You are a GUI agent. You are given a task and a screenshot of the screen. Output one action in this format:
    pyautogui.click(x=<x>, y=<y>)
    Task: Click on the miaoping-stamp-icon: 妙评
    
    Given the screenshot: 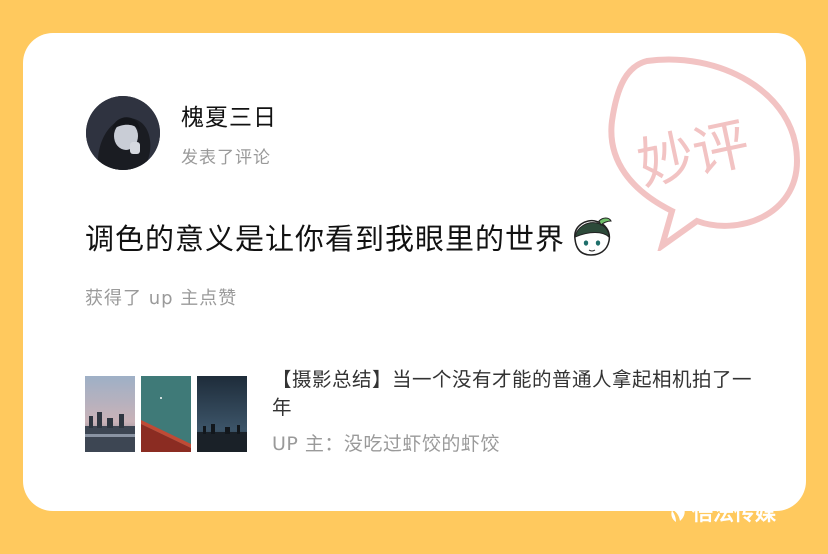 What is the action you would take?
    pyautogui.click(x=704, y=153)
    